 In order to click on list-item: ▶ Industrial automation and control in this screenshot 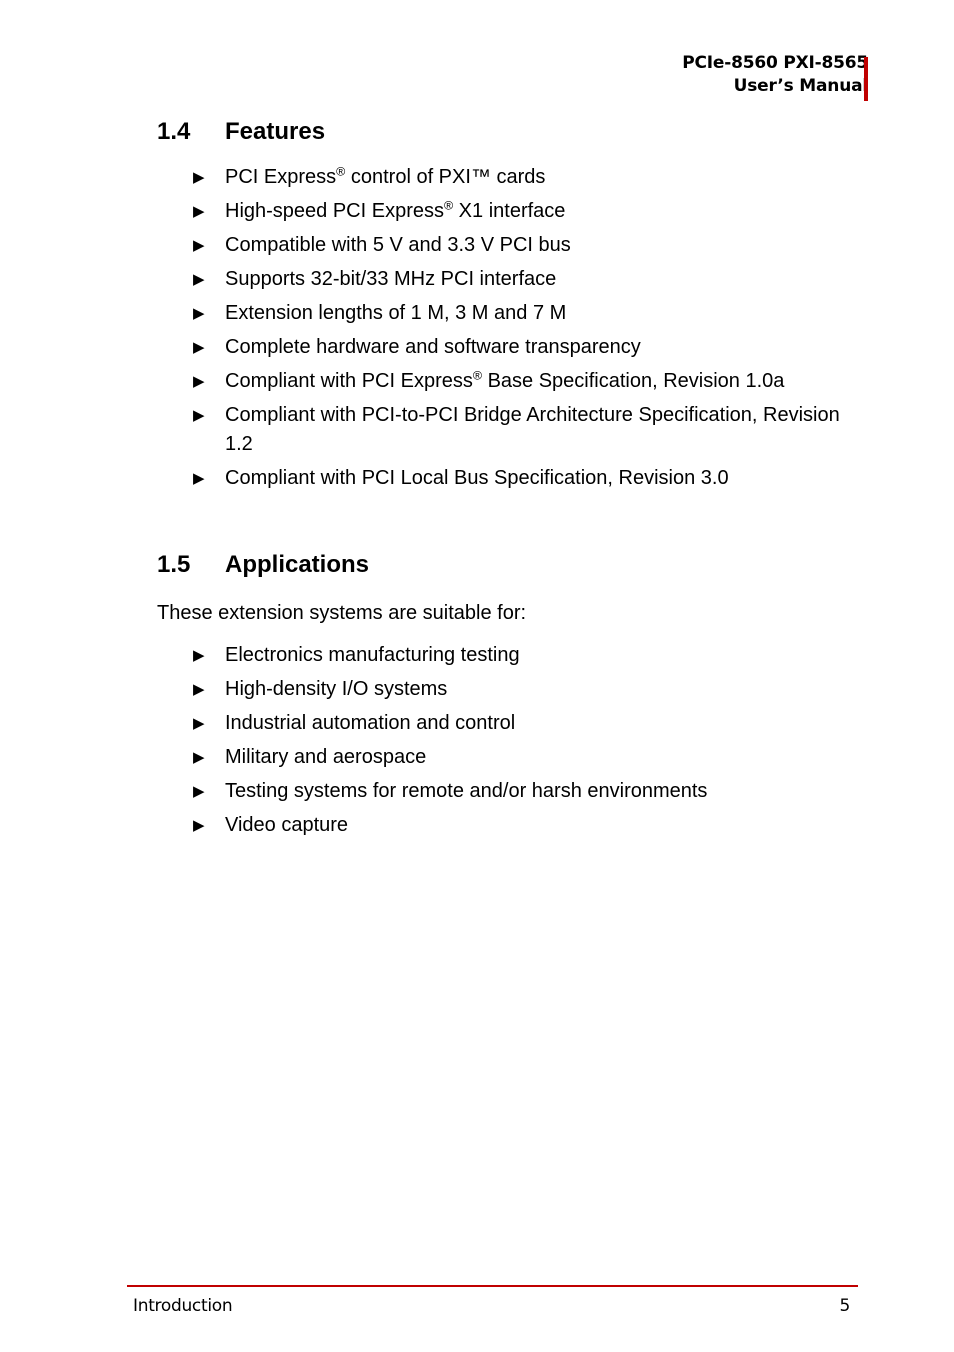, I will do `click(507, 723)`.